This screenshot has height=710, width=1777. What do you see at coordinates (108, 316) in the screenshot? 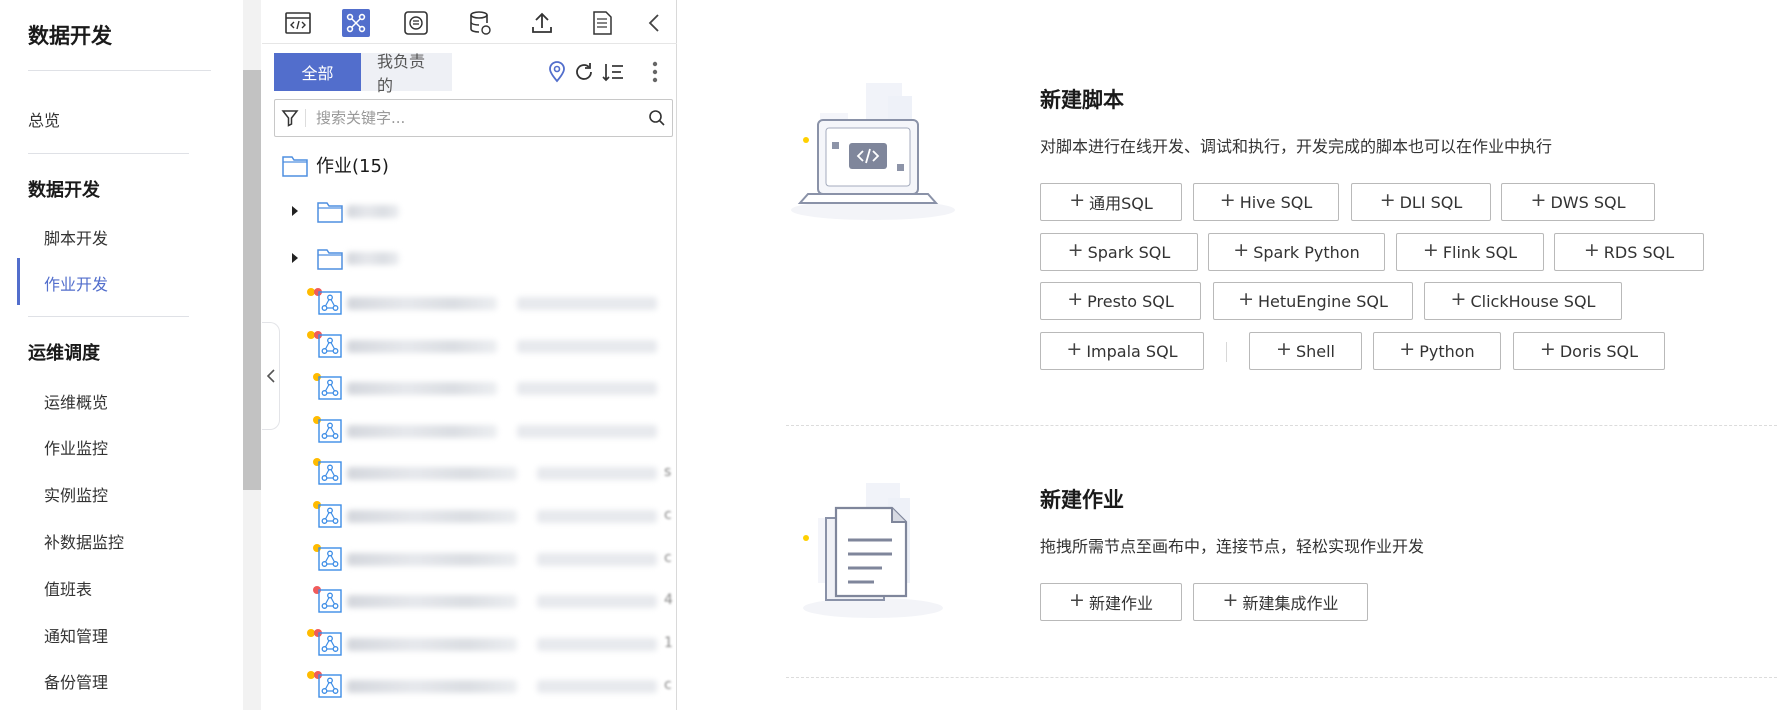
I see `nav-divider` at bounding box center [108, 316].